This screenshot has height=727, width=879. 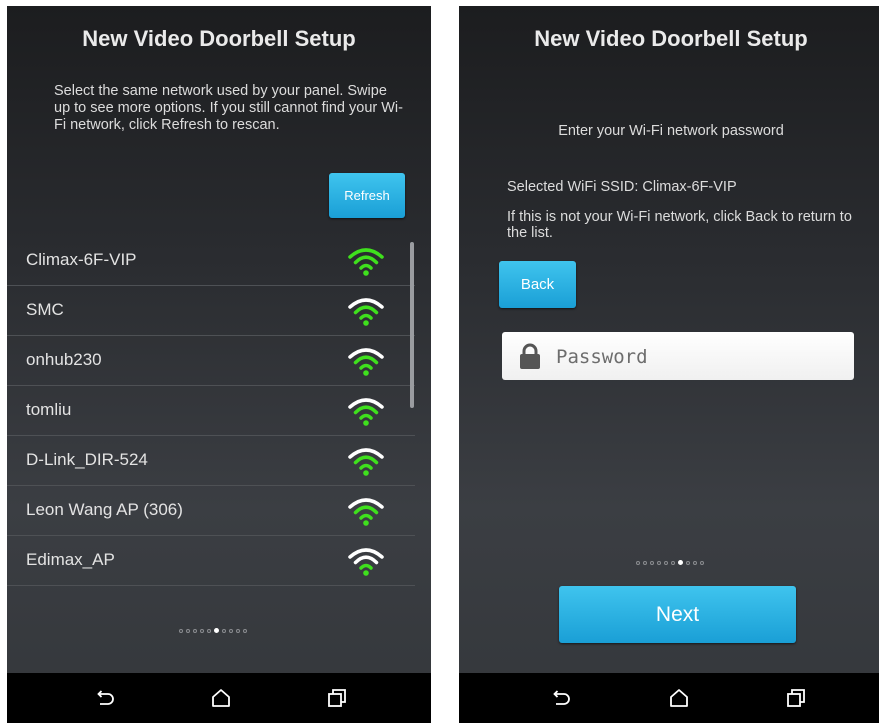 What do you see at coordinates (367, 195) in the screenshot?
I see `refresh-button: Refresh` at bounding box center [367, 195].